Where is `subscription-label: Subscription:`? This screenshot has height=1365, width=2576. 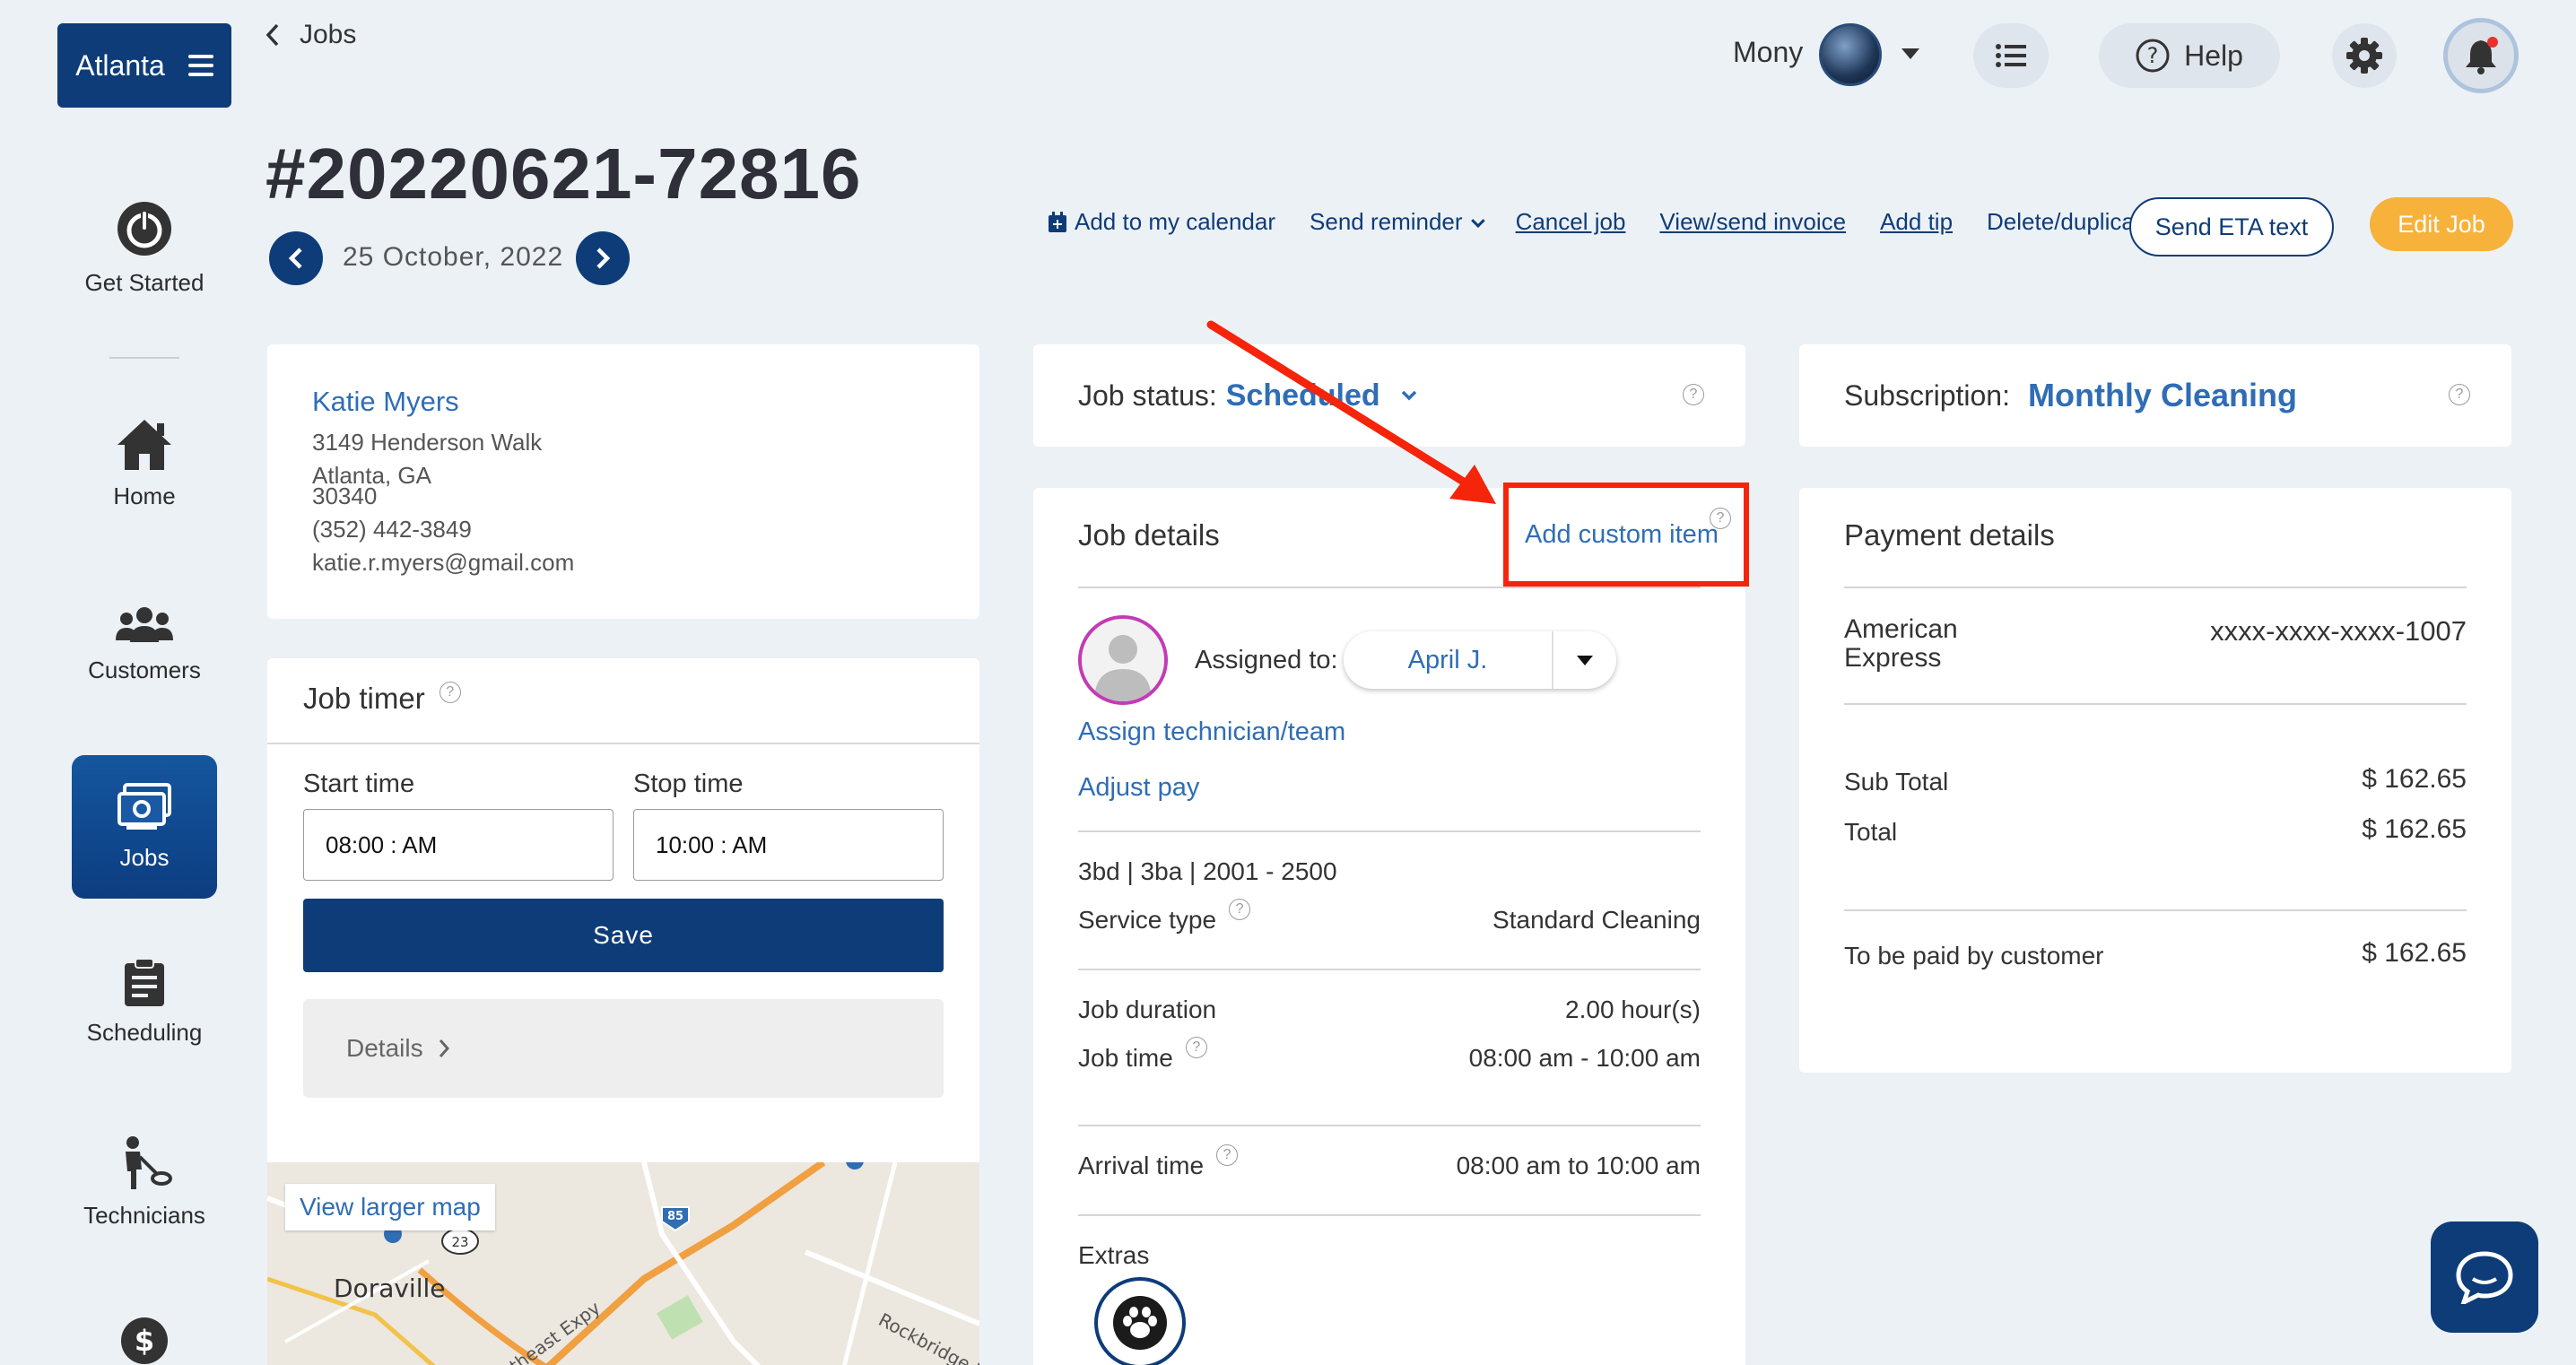
subscription-label: Subscription: is located at coordinates (1927, 395).